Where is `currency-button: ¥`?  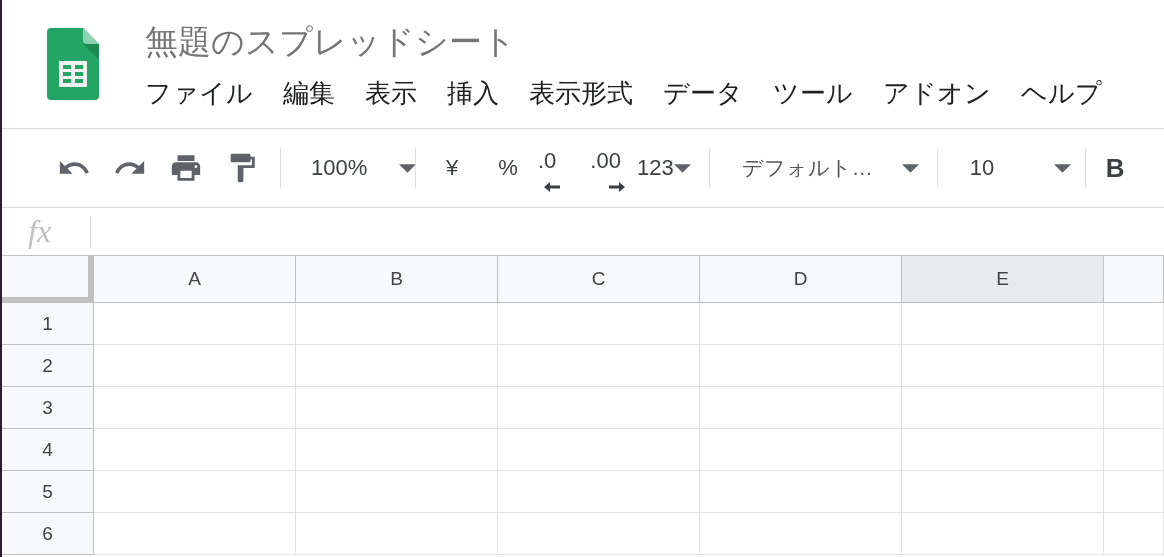
currency-button: ¥ is located at coordinates (452, 168).